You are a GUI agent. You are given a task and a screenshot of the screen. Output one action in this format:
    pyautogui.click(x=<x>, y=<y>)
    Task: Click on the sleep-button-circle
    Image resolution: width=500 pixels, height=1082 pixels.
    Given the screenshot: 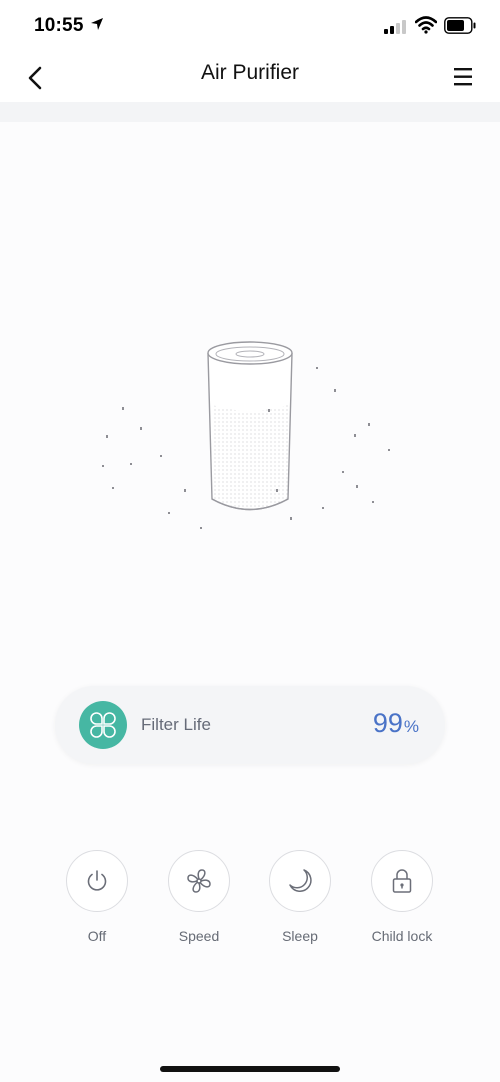 What is the action you would take?
    pyautogui.click(x=300, y=881)
    